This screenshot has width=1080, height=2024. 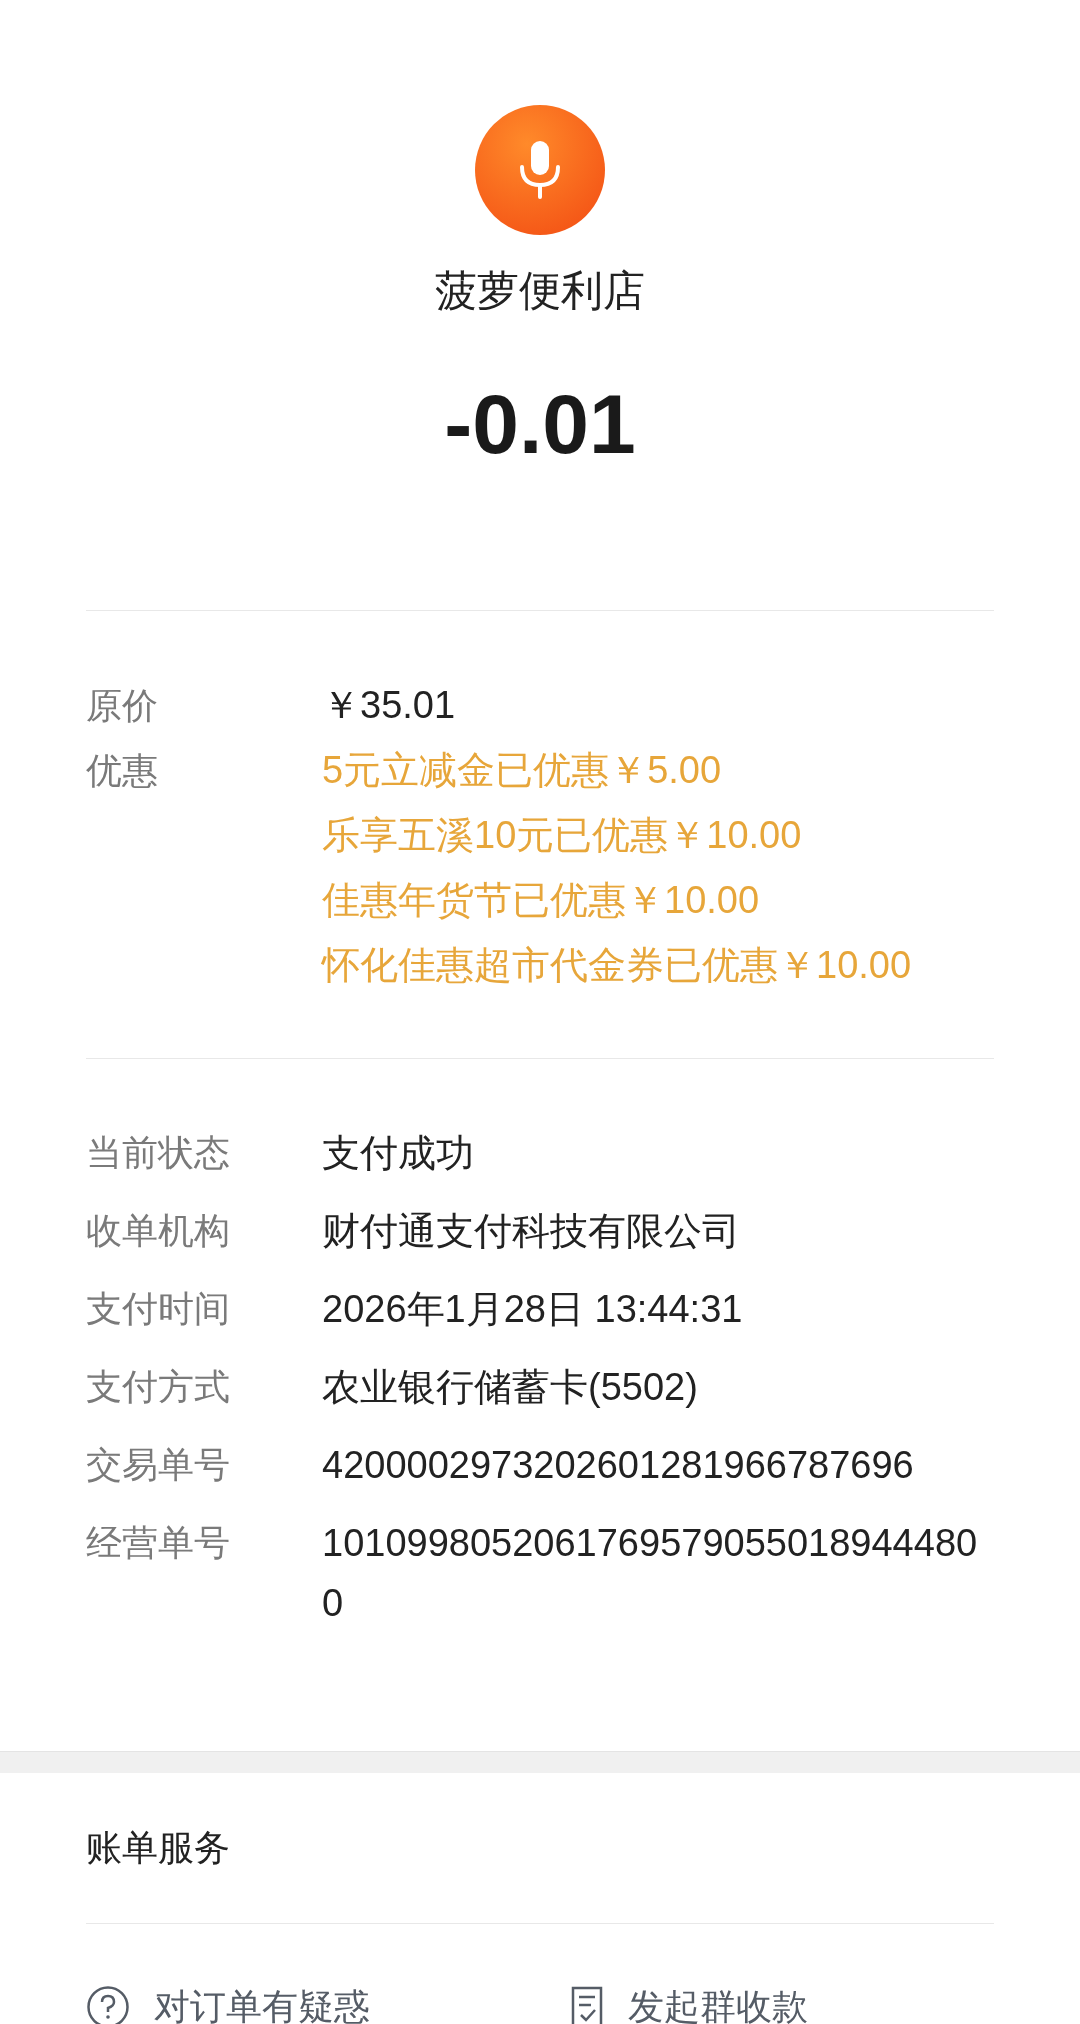 What do you see at coordinates (510, 1388) in the screenshot?
I see `row-value: 农业银行储蓄卡(5502)` at bounding box center [510, 1388].